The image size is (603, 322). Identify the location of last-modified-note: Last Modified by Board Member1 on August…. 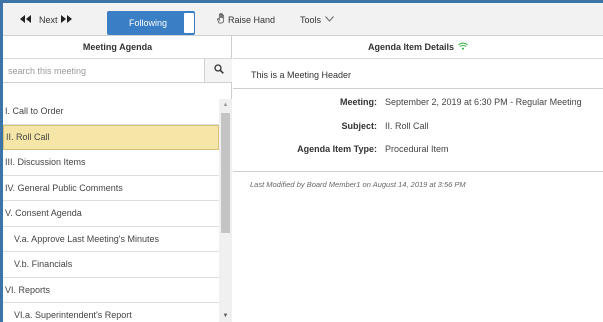
(358, 184).